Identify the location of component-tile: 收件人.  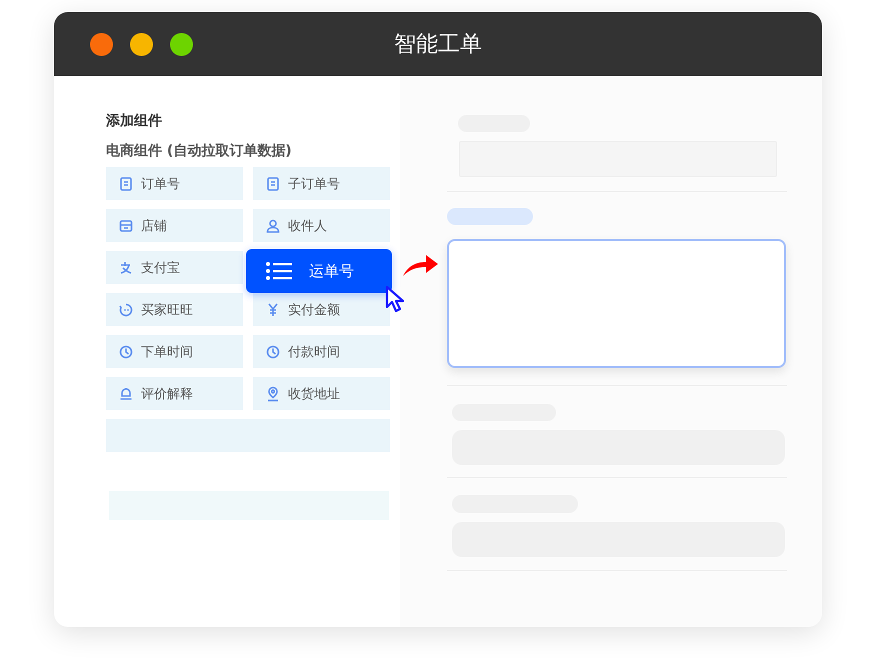
(321, 225).